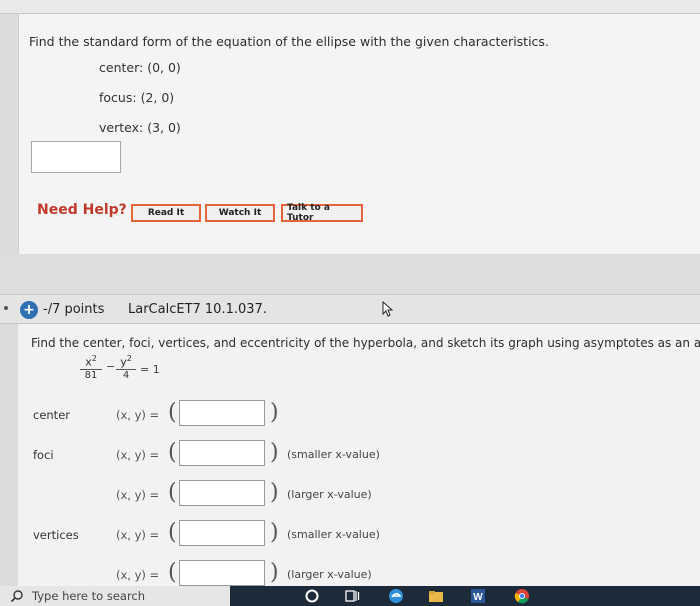  What do you see at coordinates (350, 274) in the screenshot?
I see `gap-strip` at bounding box center [350, 274].